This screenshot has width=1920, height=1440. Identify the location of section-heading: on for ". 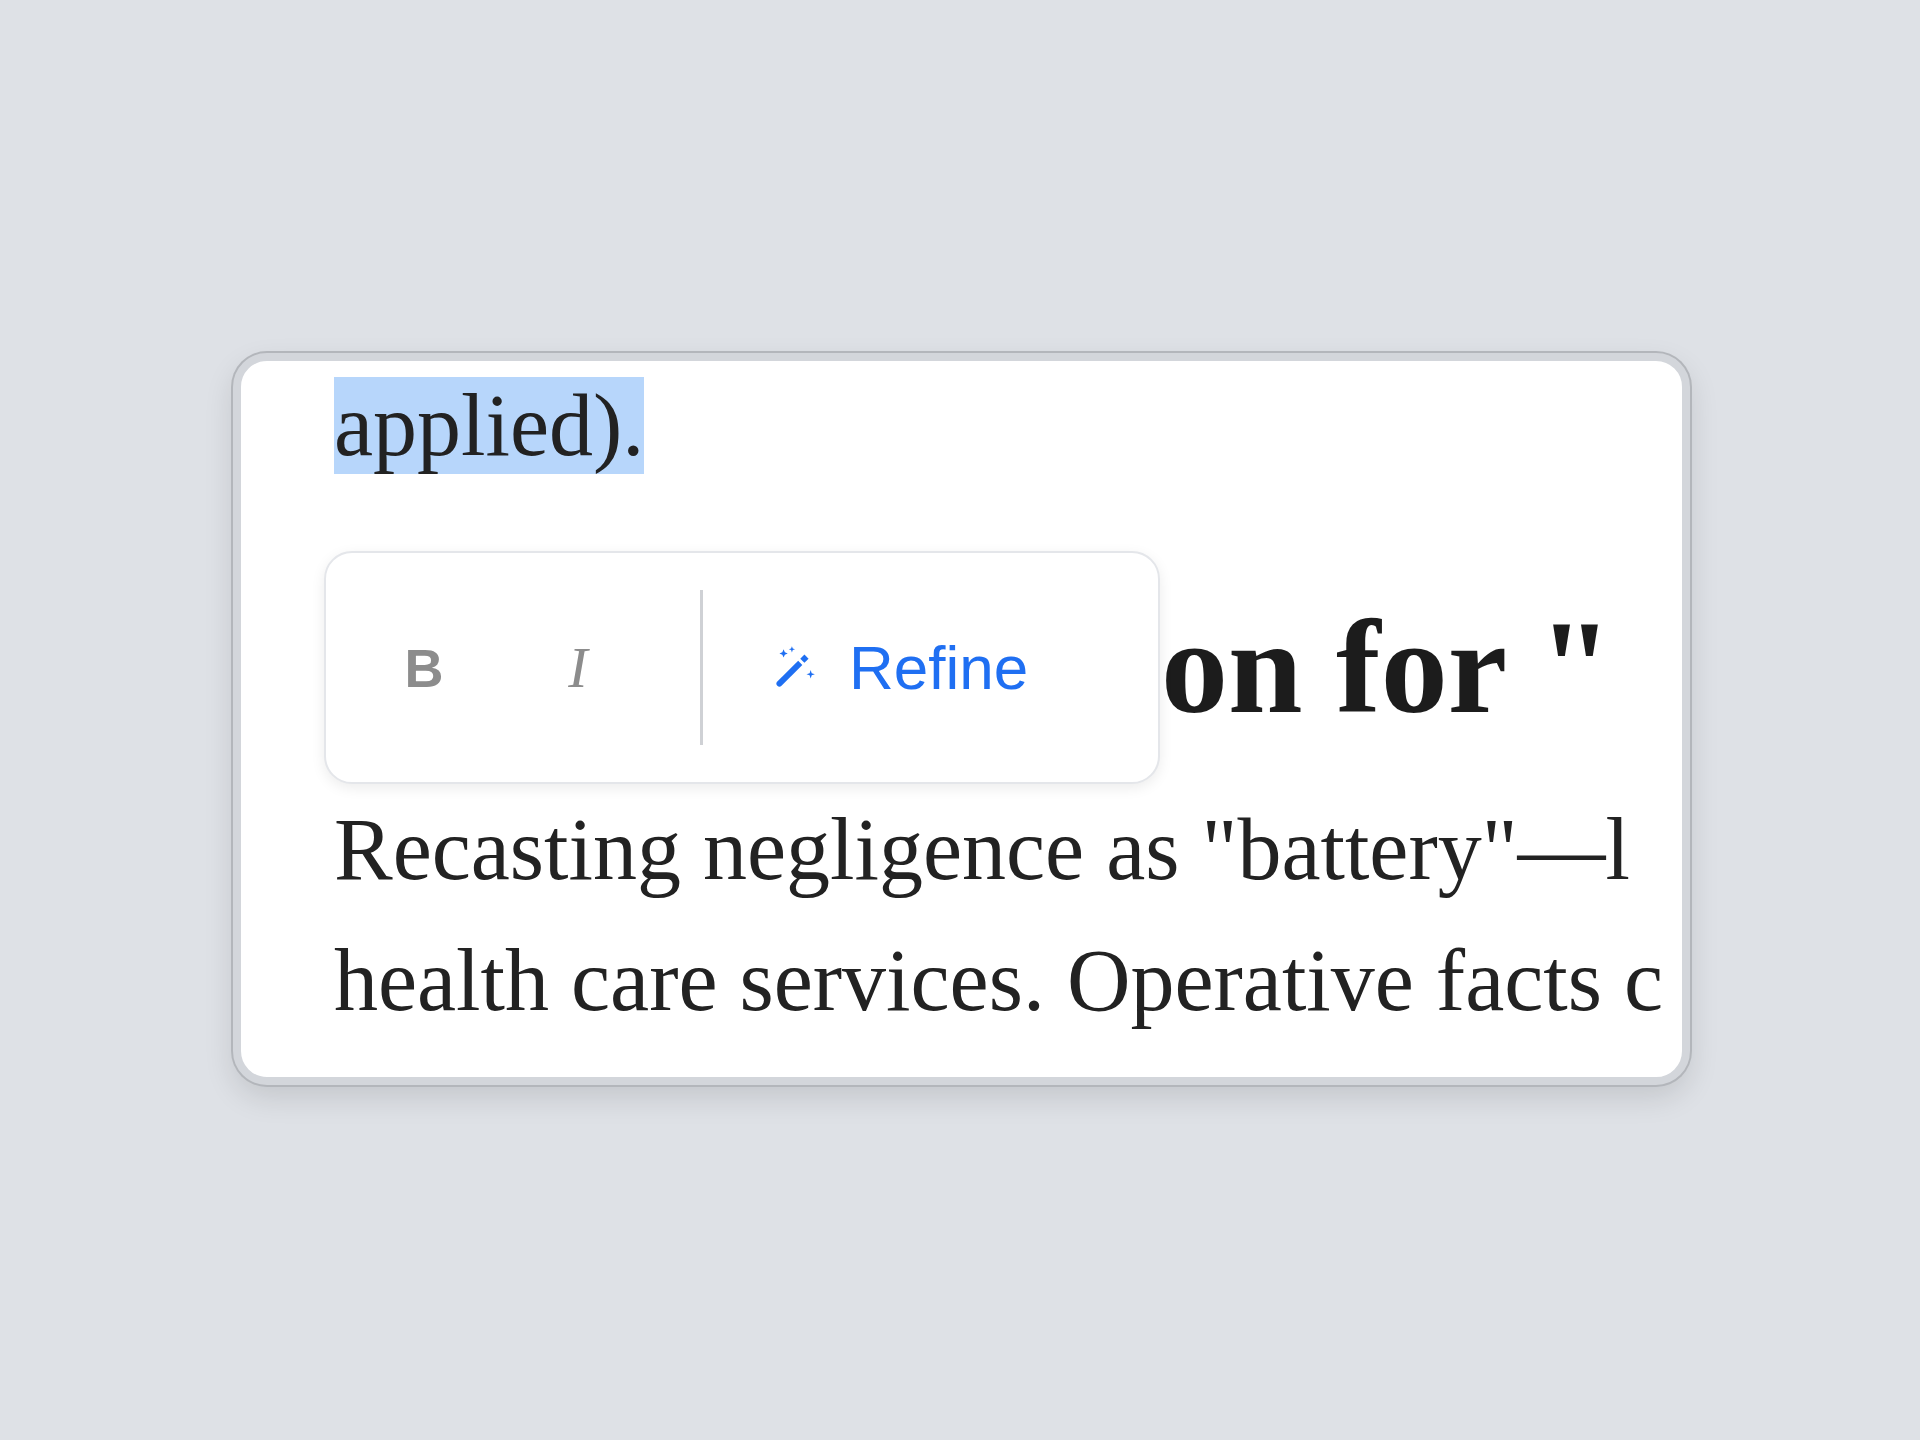
(1387, 667).